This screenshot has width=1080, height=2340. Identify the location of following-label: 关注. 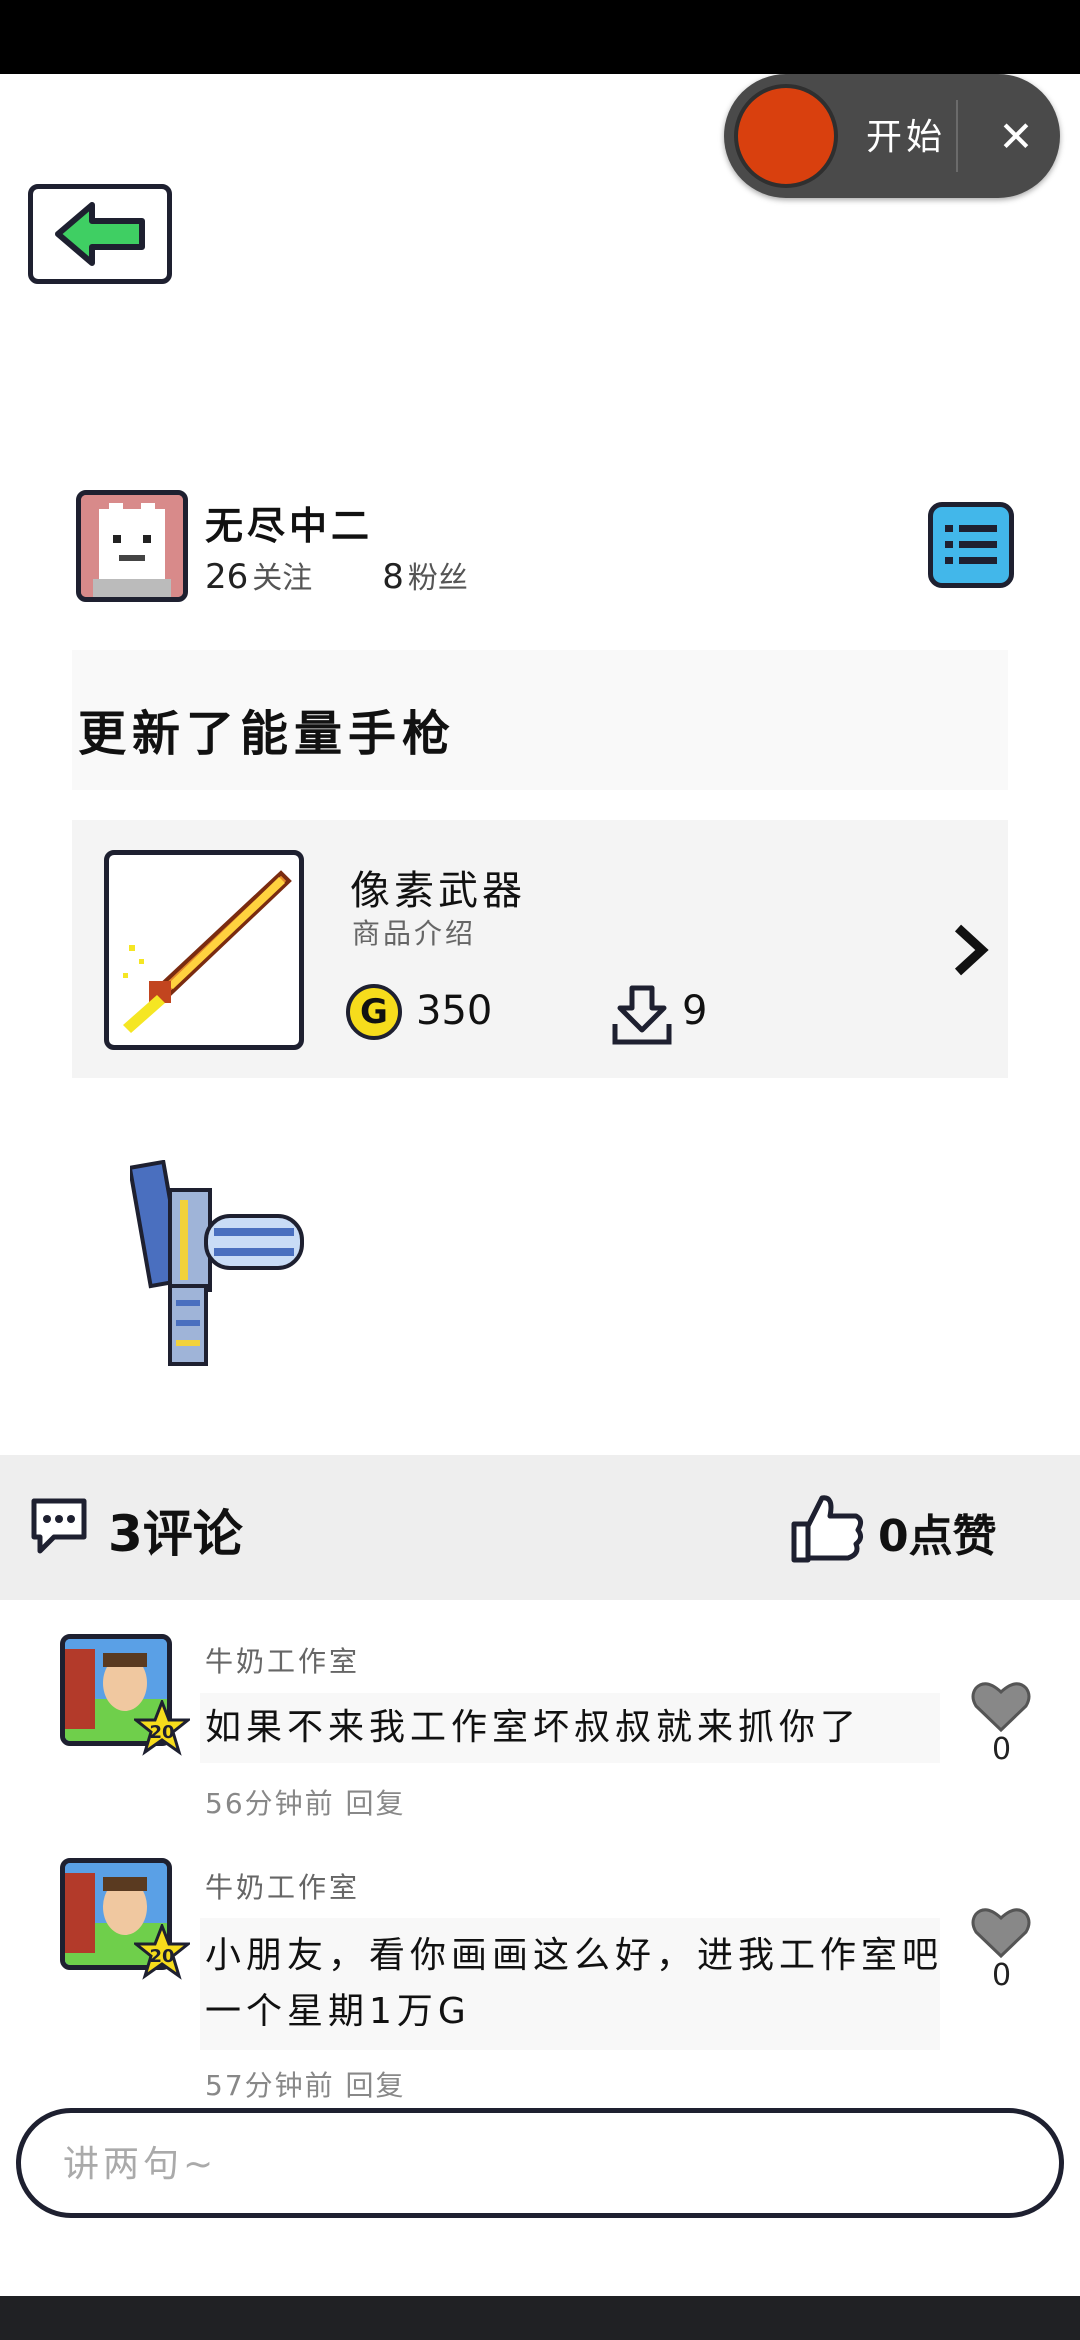
(282, 578).